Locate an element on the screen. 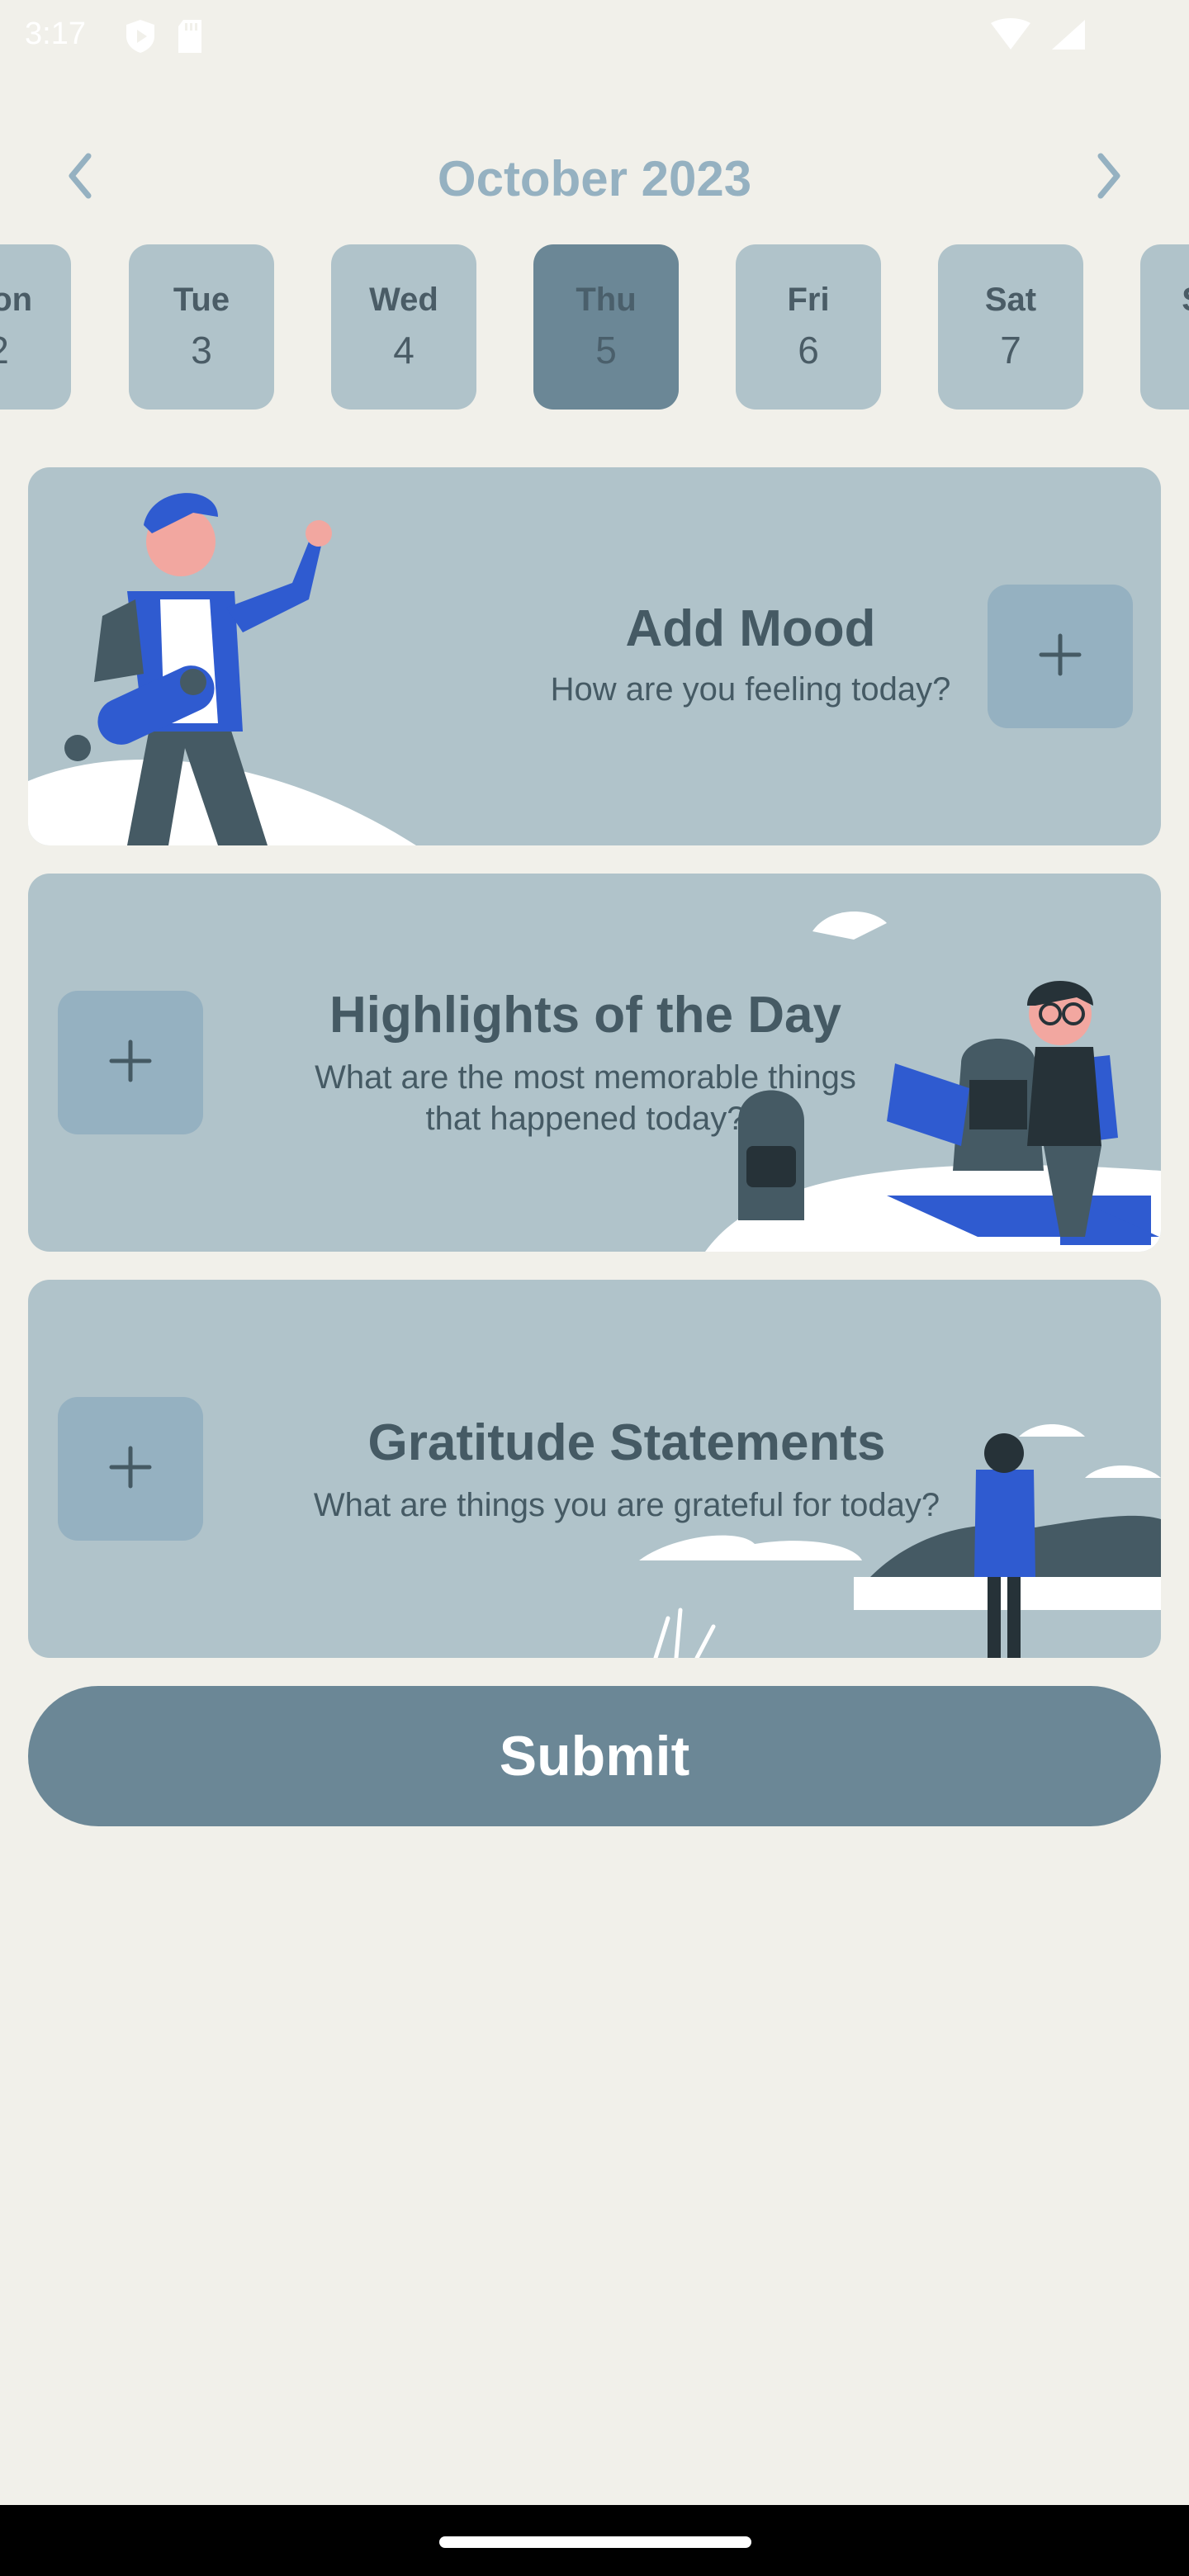 This screenshot has width=1189, height=2576. home-indicator is located at coordinates (595, 2542).